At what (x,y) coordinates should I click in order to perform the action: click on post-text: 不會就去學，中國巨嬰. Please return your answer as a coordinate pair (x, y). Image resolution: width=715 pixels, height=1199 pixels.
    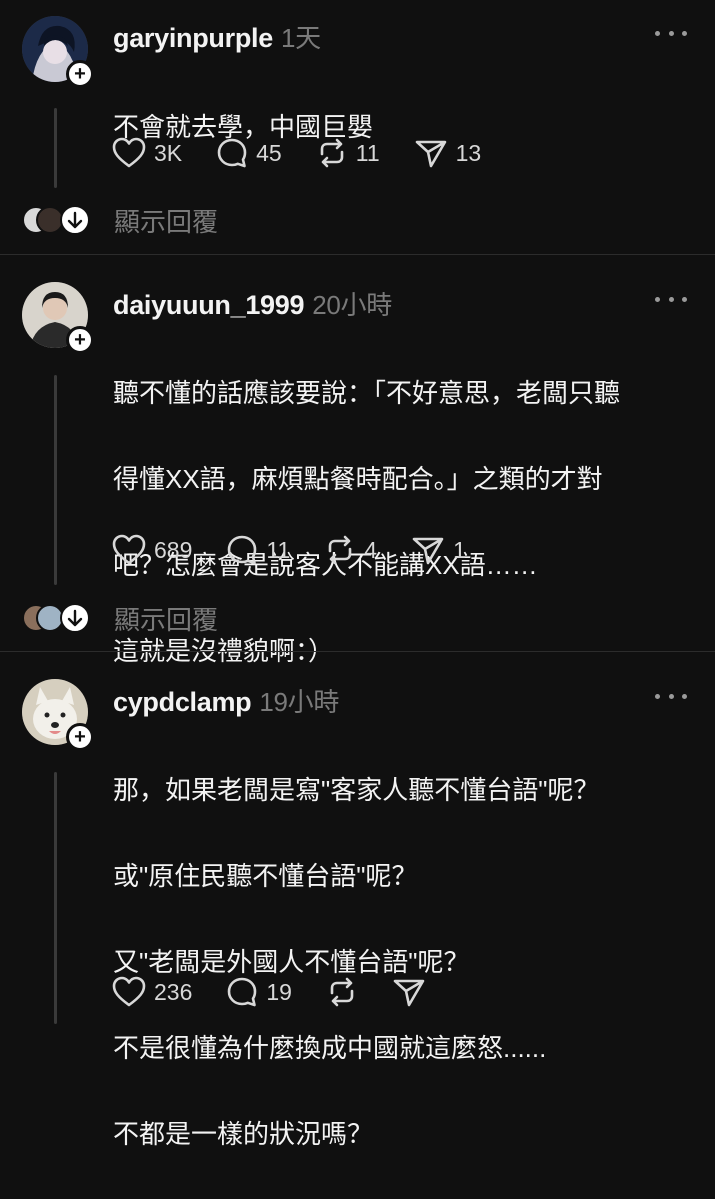
    Looking at the image, I should click on (405, 127).